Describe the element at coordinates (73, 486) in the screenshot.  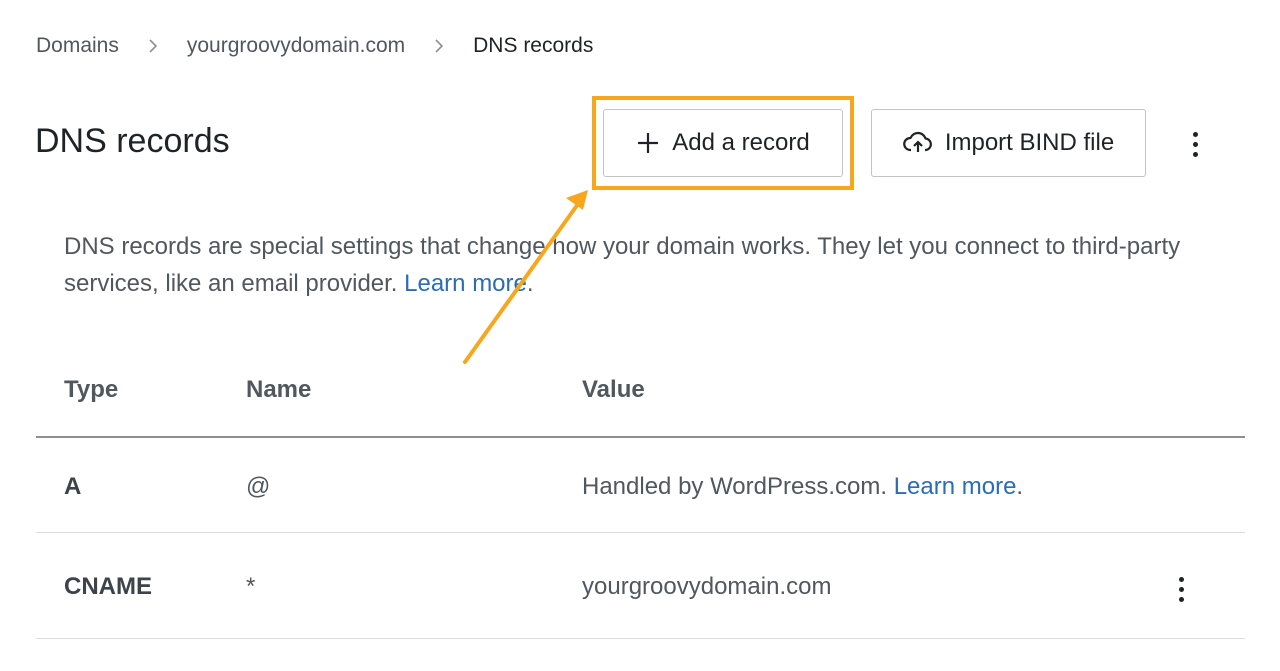
I see `record-type: A` at that location.